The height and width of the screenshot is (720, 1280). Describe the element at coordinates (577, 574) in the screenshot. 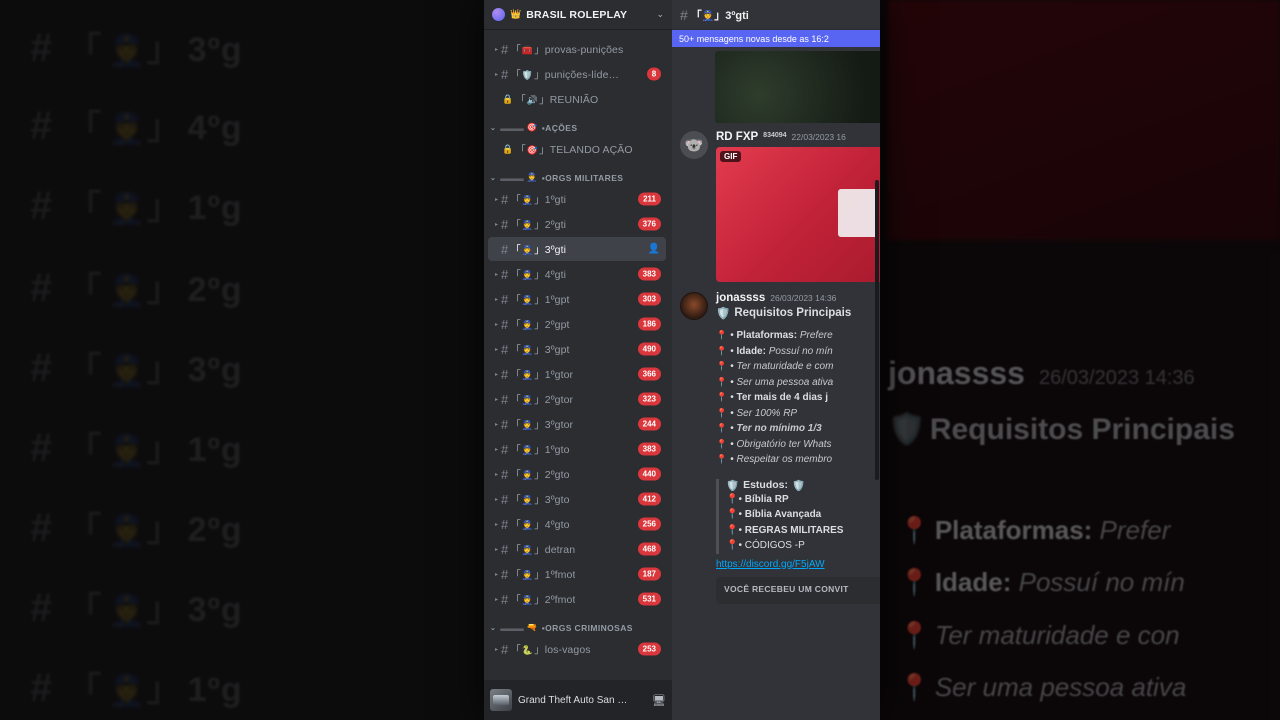

I see `channel-1fmot: ▸ # 「👮」1ºfmot 187` at that location.